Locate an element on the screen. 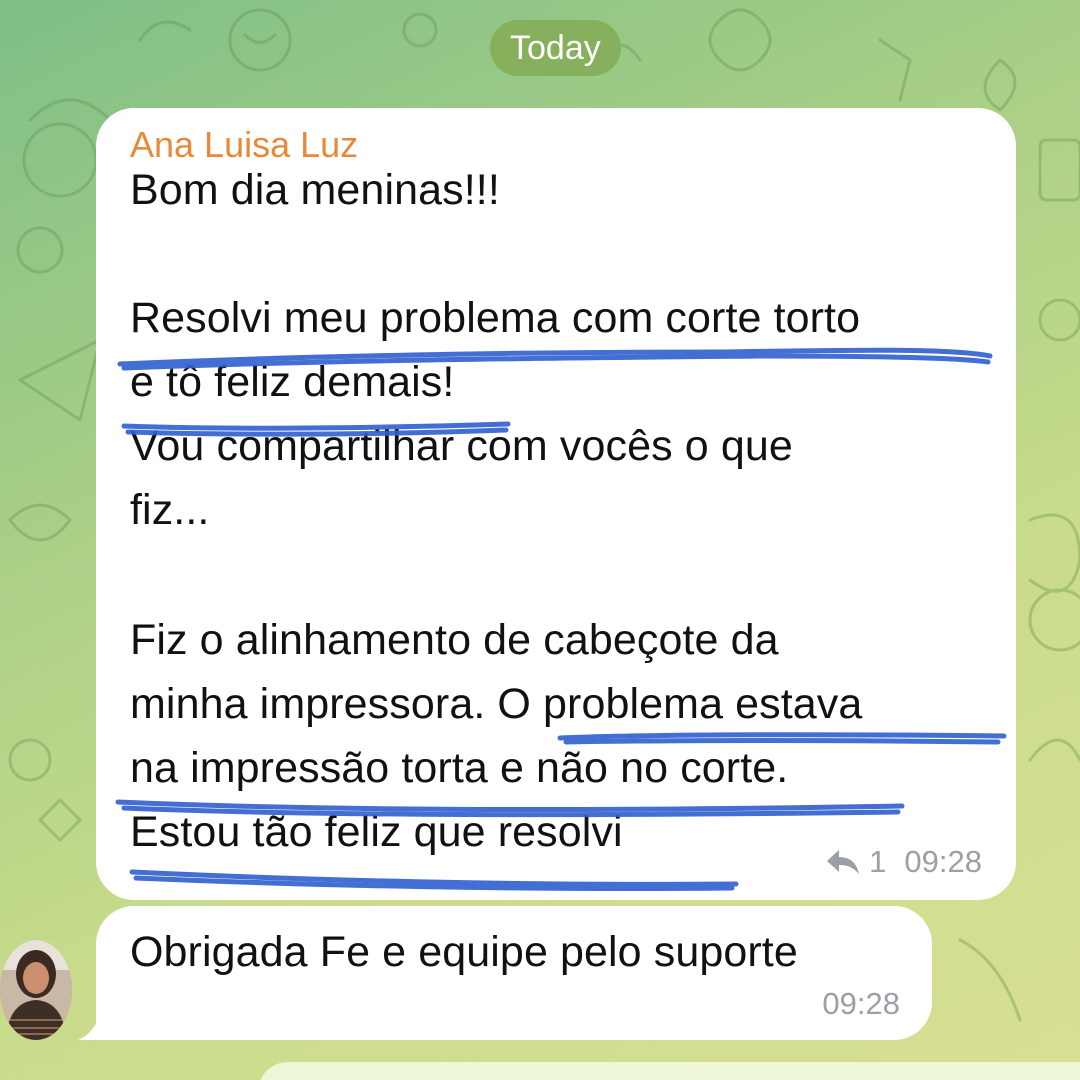 This screenshot has width=1080, height=1080. message-line: minha impressora. O problema estava is located at coordinates (496, 704).